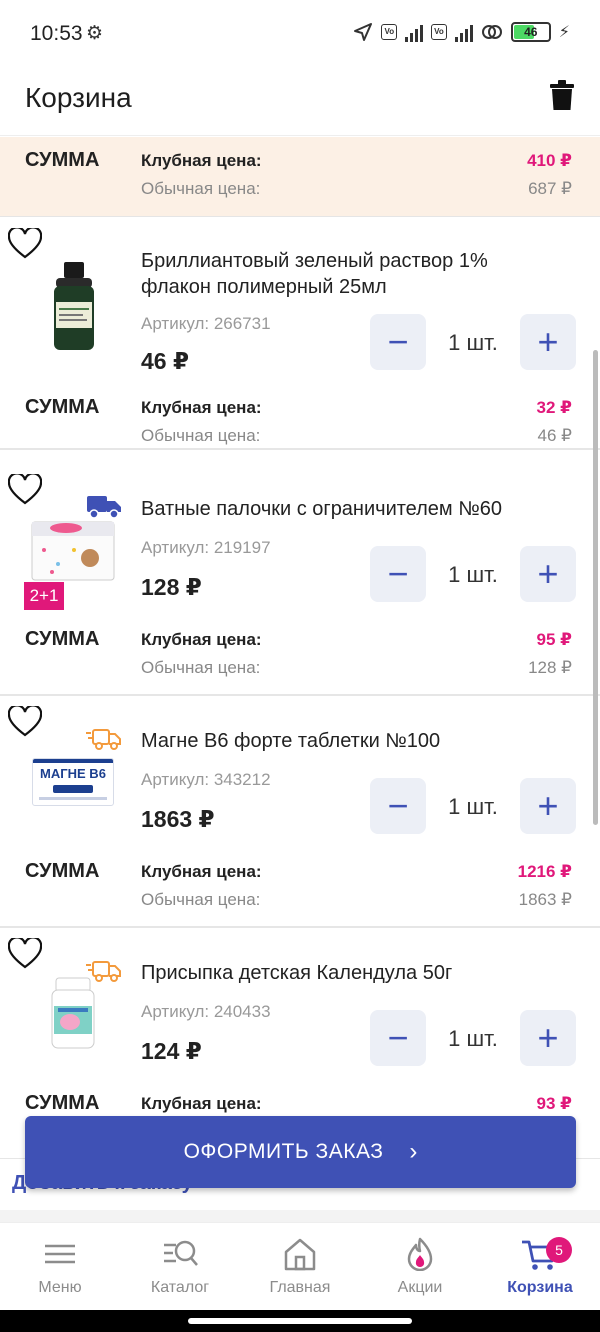 This screenshot has width=600, height=1332. What do you see at coordinates (206, 547) in the screenshot?
I see `product-article: Артикул: 219197` at bounding box center [206, 547].